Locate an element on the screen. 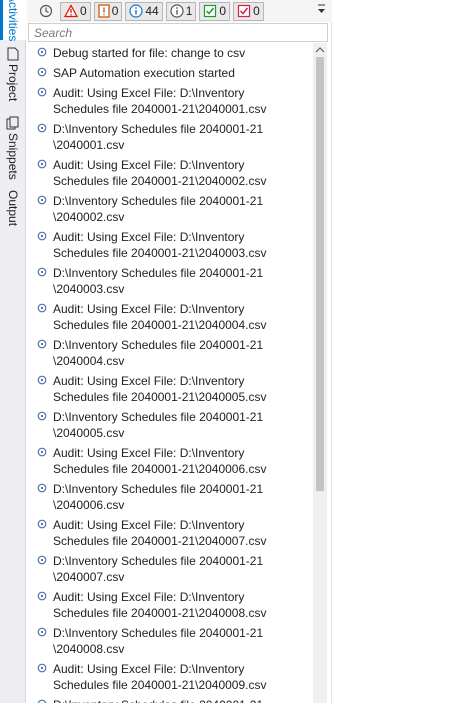 This screenshot has width=474, height=703. tab-snippets: Snippets is located at coordinates (13, 148).